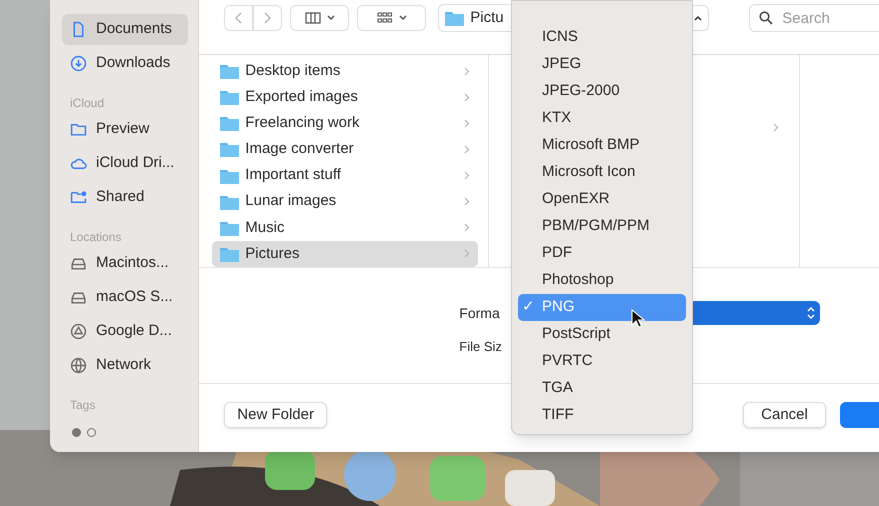 This screenshot has width=879, height=506. I want to click on folder-row: Music, so click(345, 227).